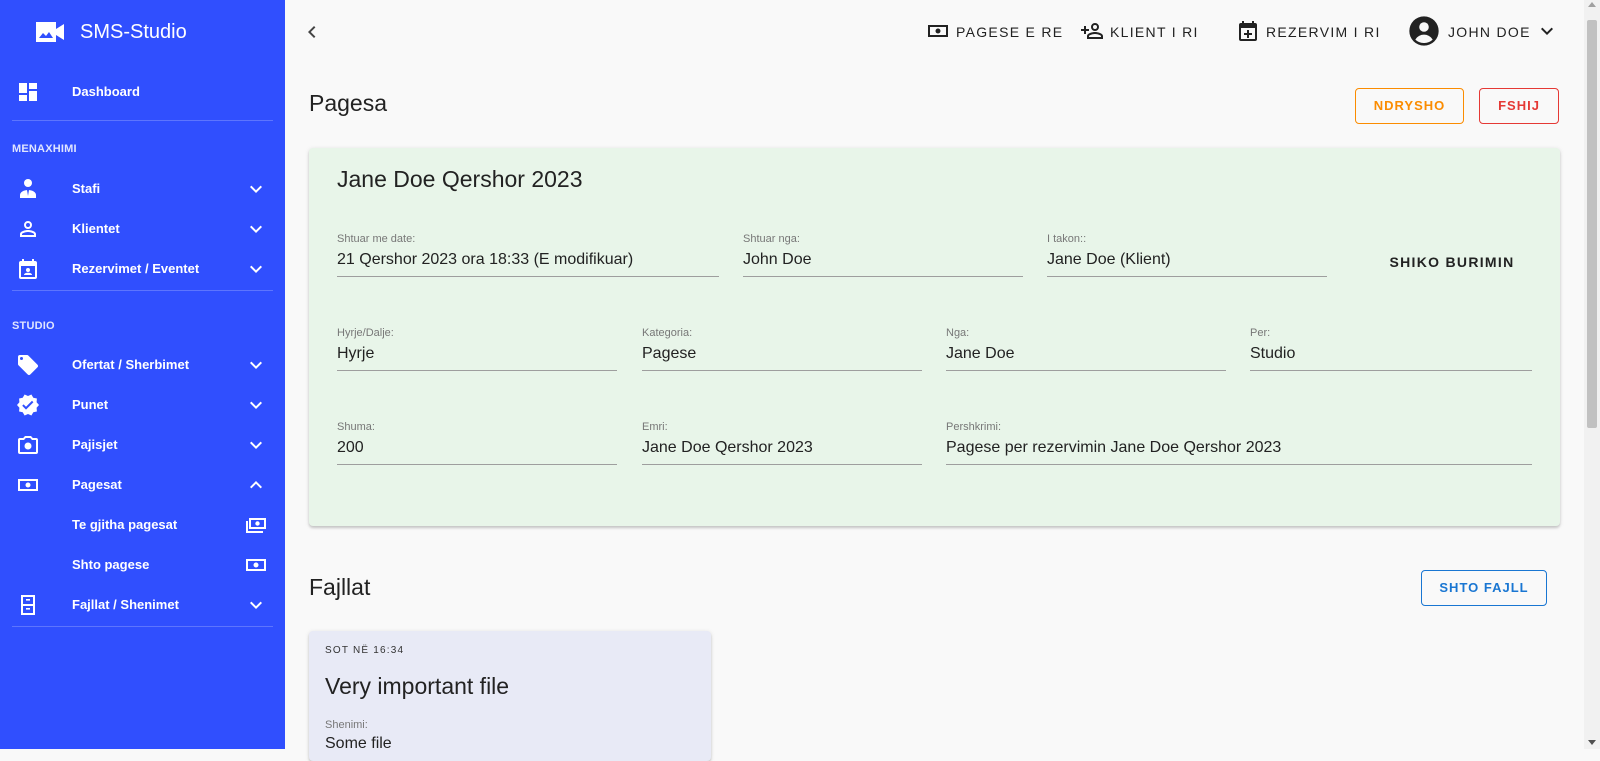 Image resolution: width=1600 pixels, height=761 pixels. What do you see at coordinates (883, 263) in the screenshot?
I see `field-value: John Doe` at bounding box center [883, 263].